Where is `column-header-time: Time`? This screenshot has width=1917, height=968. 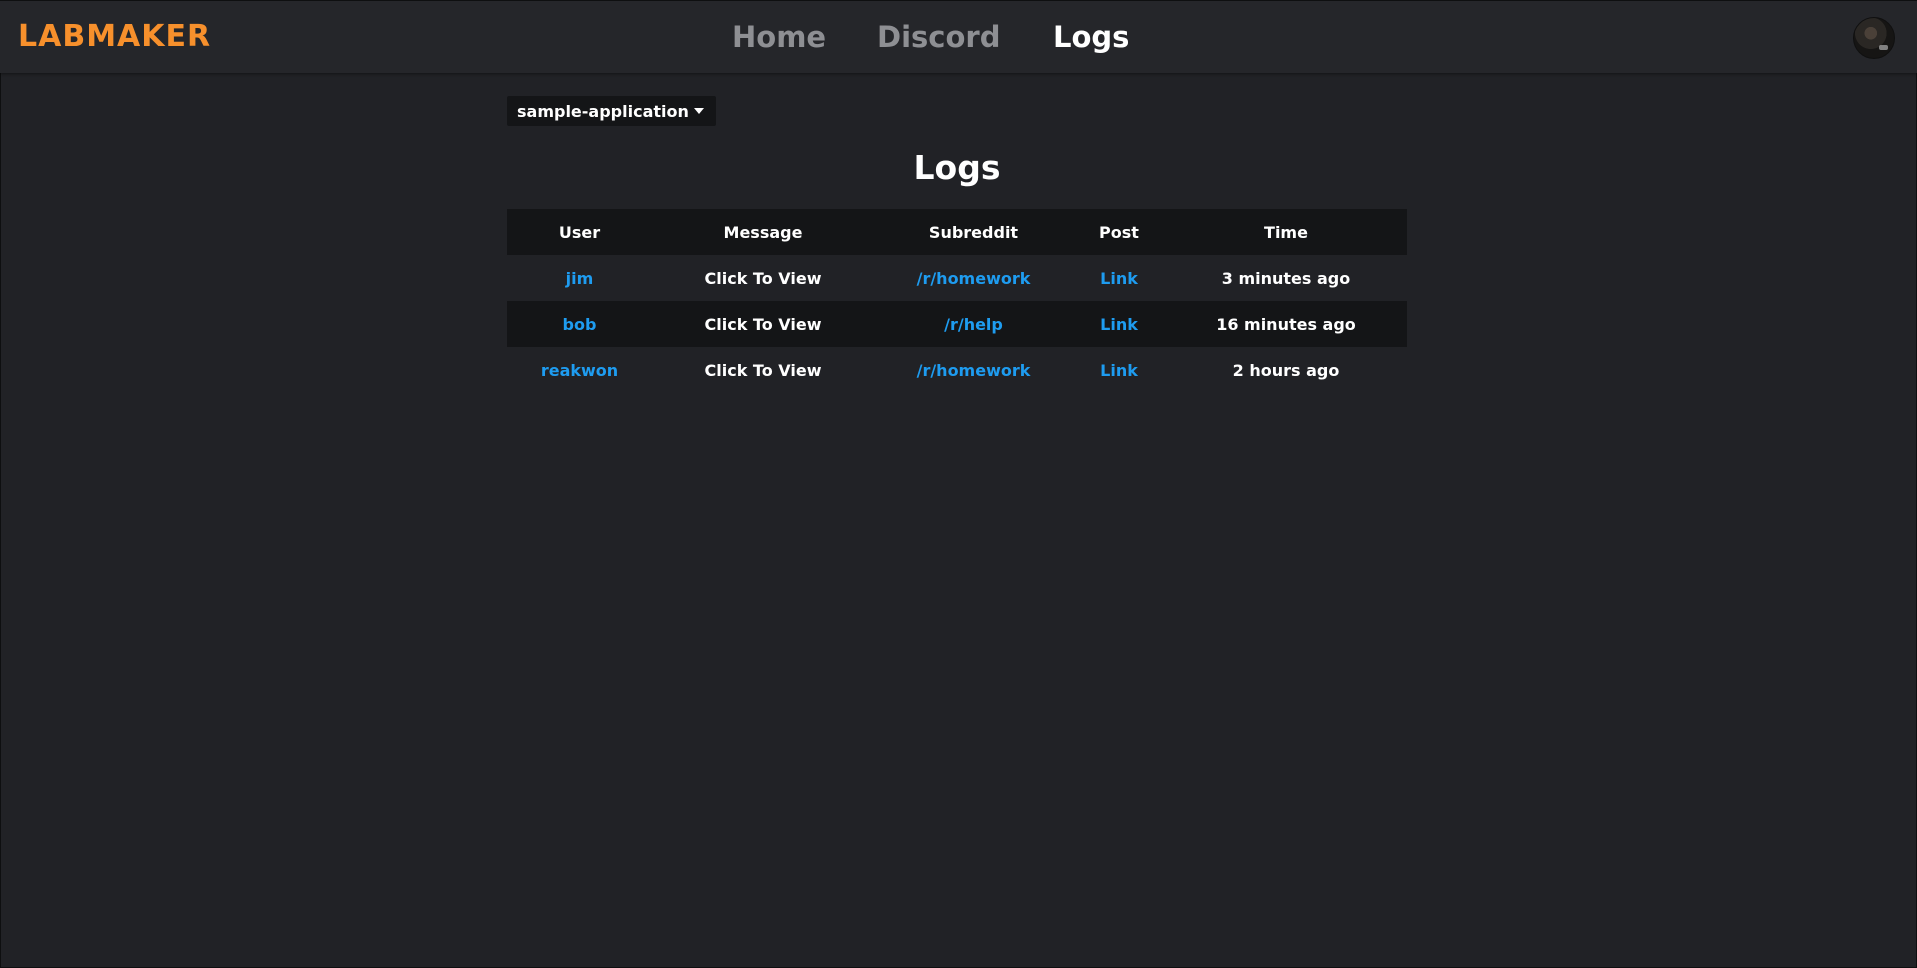 column-header-time: Time is located at coordinates (1286, 232).